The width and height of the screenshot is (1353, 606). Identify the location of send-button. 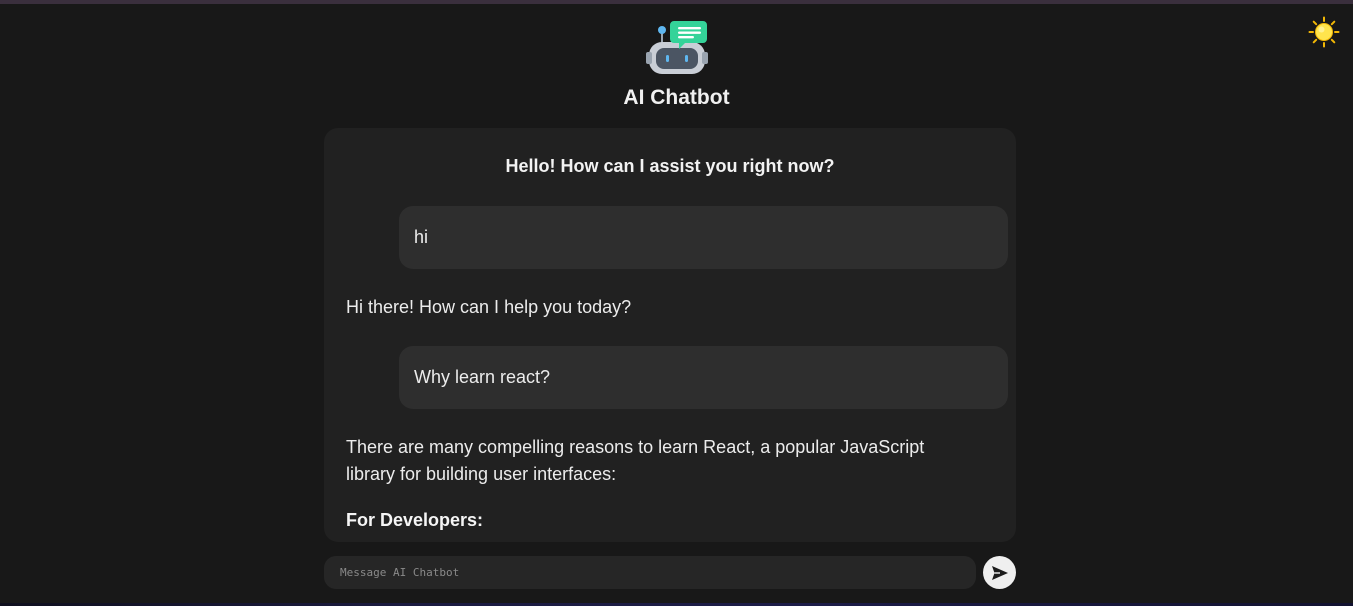
(999, 572).